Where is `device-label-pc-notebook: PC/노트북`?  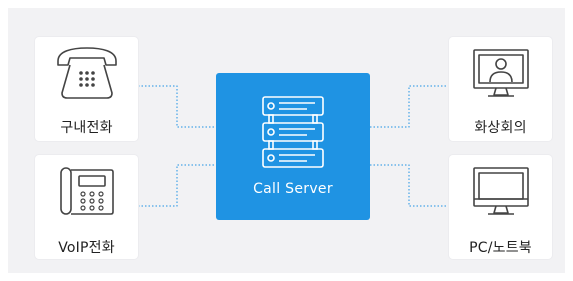
device-label-pc-notebook: PC/노트북 is located at coordinates (500, 248).